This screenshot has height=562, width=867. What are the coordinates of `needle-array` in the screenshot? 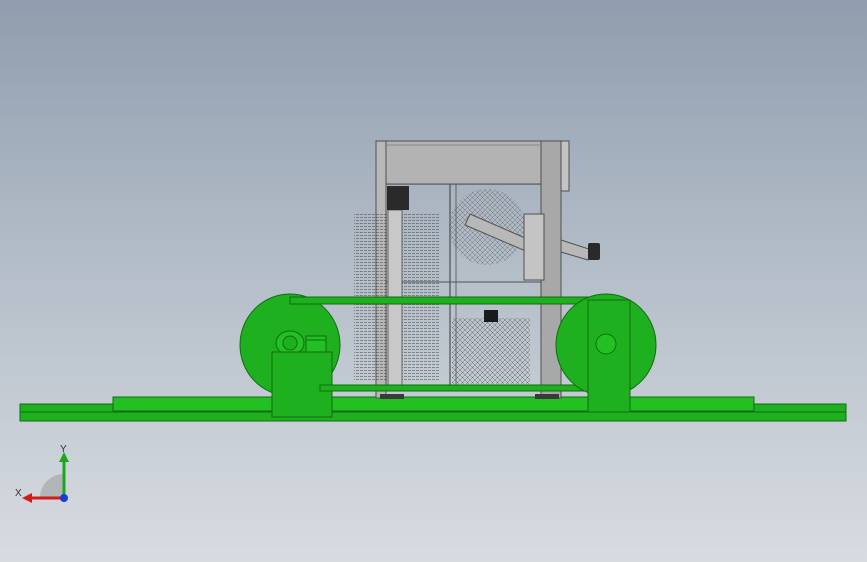 It's located at (397, 286).